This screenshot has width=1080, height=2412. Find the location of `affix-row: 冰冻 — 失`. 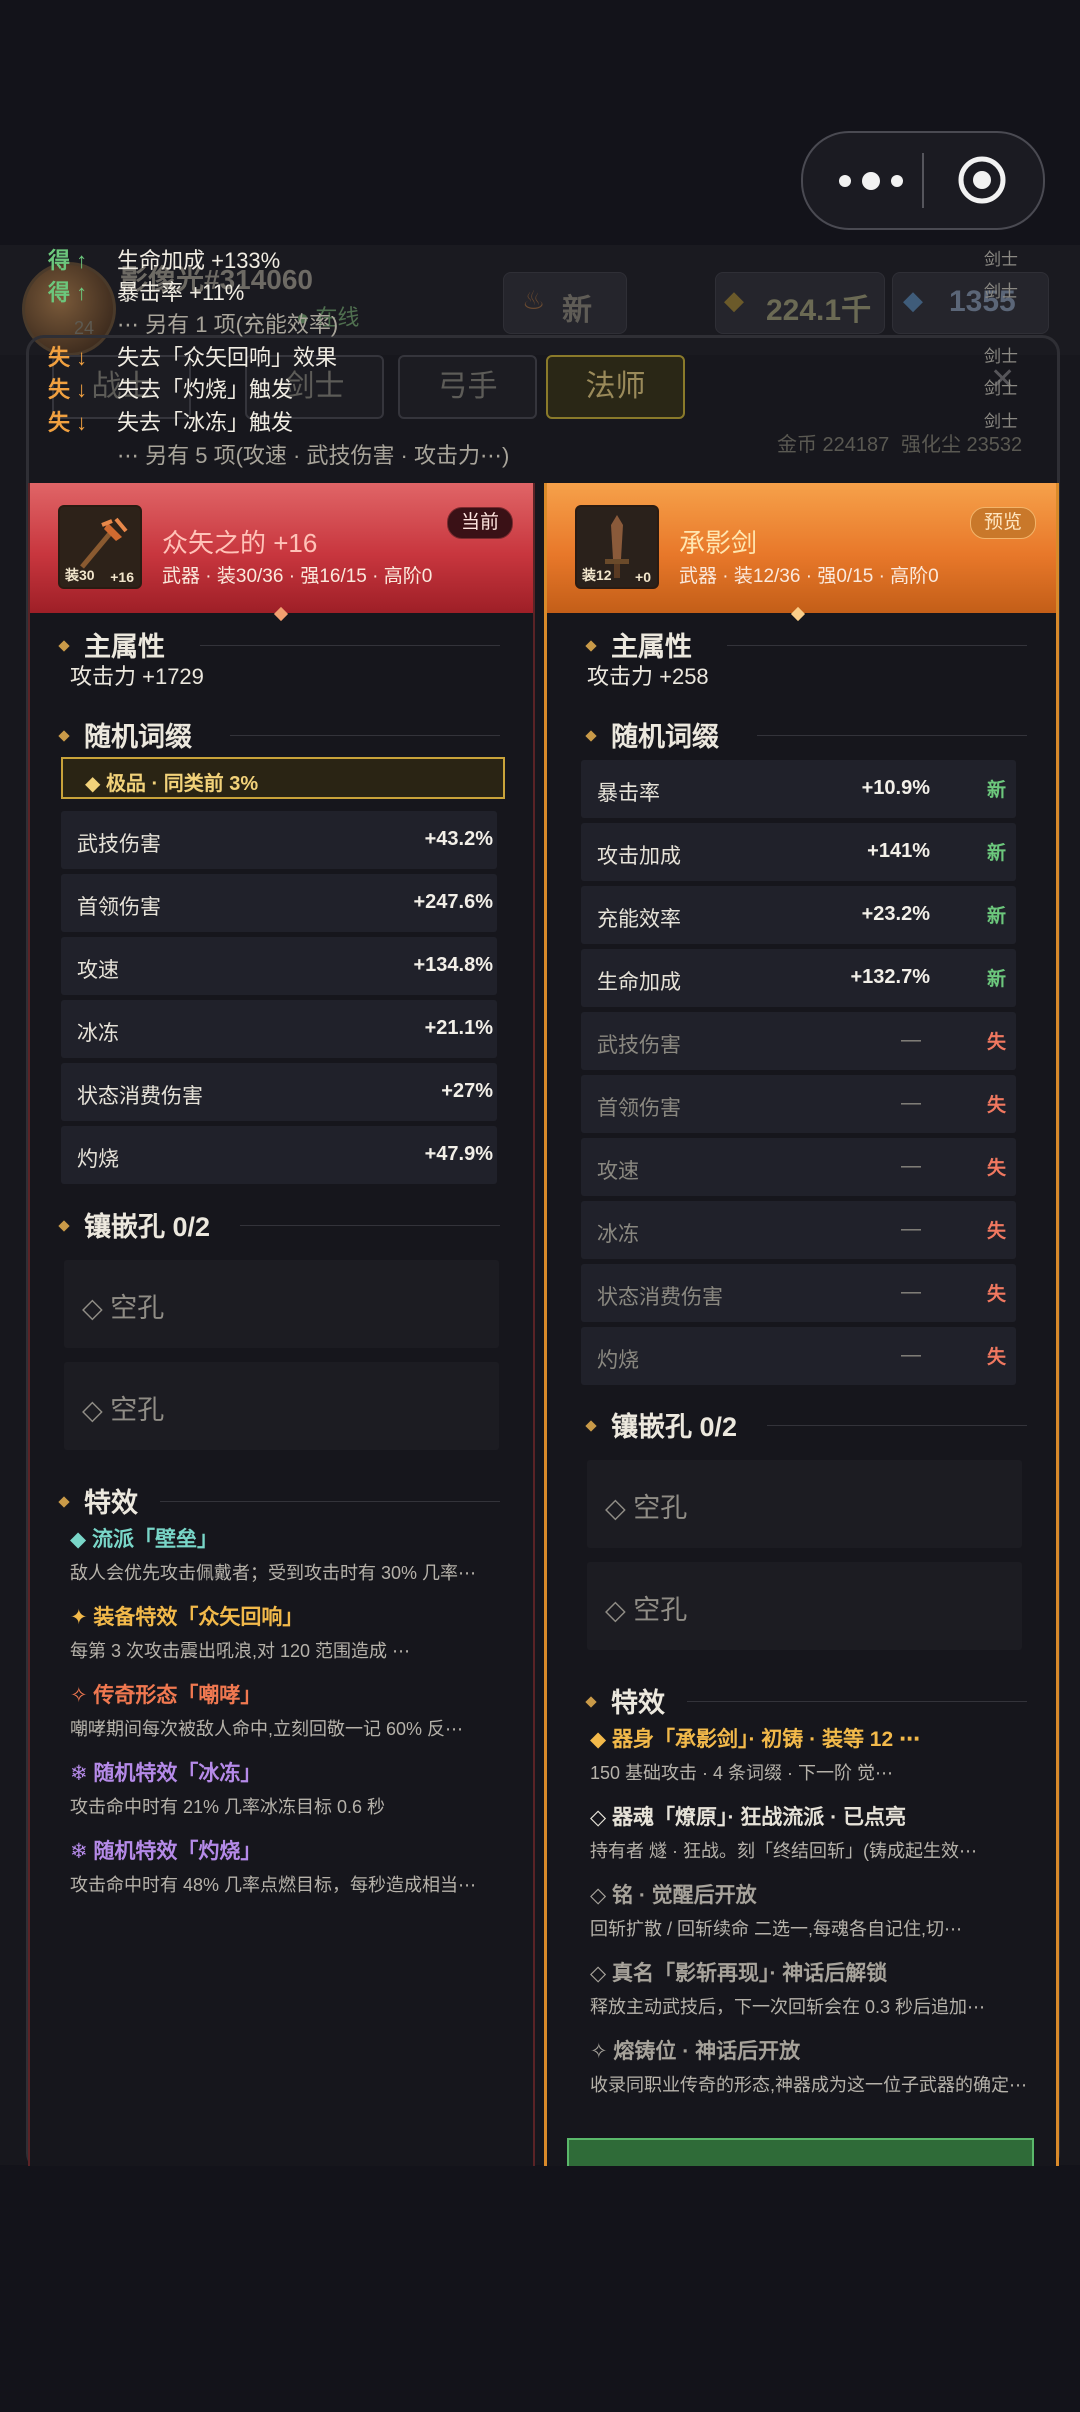

affix-row: 冰冻 — 失 is located at coordinates (798, 1230).